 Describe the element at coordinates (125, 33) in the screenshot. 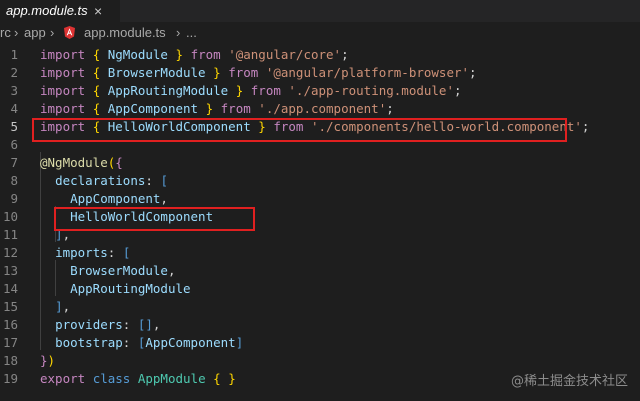

I see `breadcrumb-item-file: app.module.ts` at that location.